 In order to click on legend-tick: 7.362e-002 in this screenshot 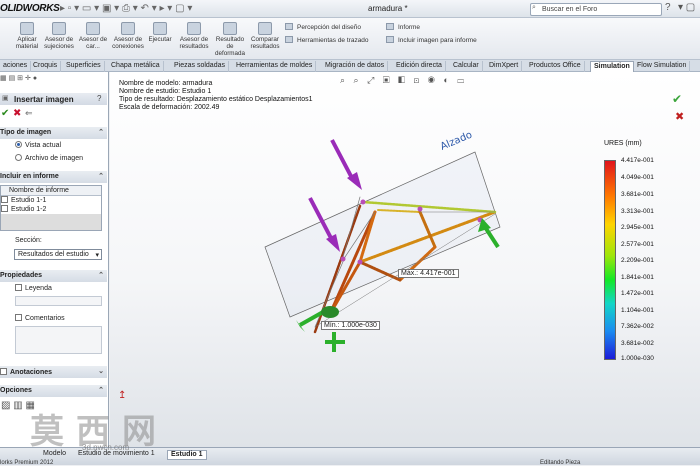, I will do `click(637, 326)`.